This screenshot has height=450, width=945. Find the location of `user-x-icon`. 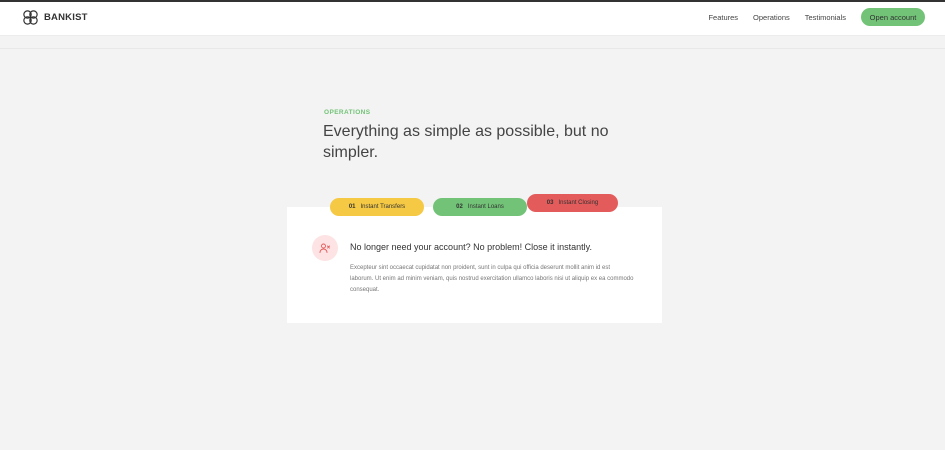

user-x-icon is located at coordinates (325, 248).